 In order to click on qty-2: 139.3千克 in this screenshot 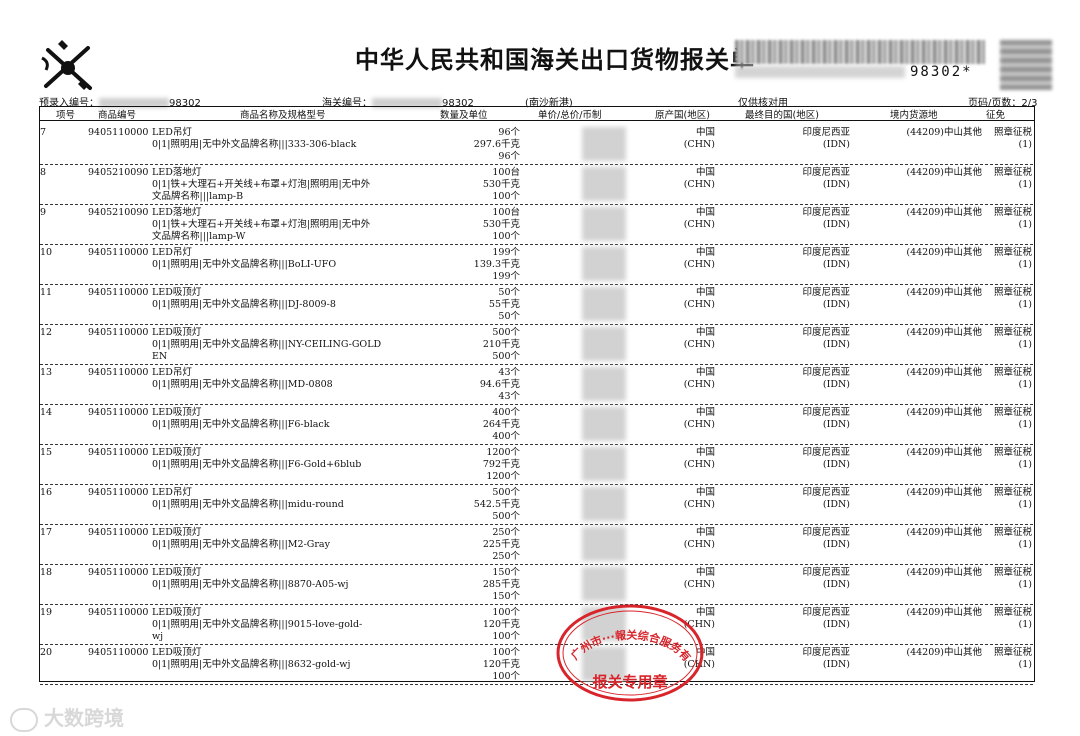, I will do `click(496, 264)`.